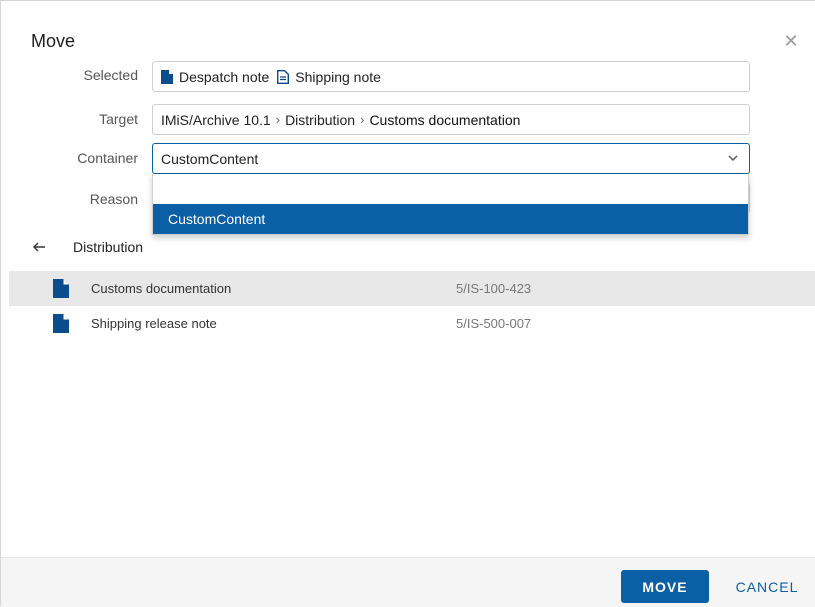 Image resolution: width=815 pixels, height=607 pixels. What do you see at coordinates (161, 288) in the screenshot?
I see `list-item-name: Customs documentation` at bounding box center [161, 288].